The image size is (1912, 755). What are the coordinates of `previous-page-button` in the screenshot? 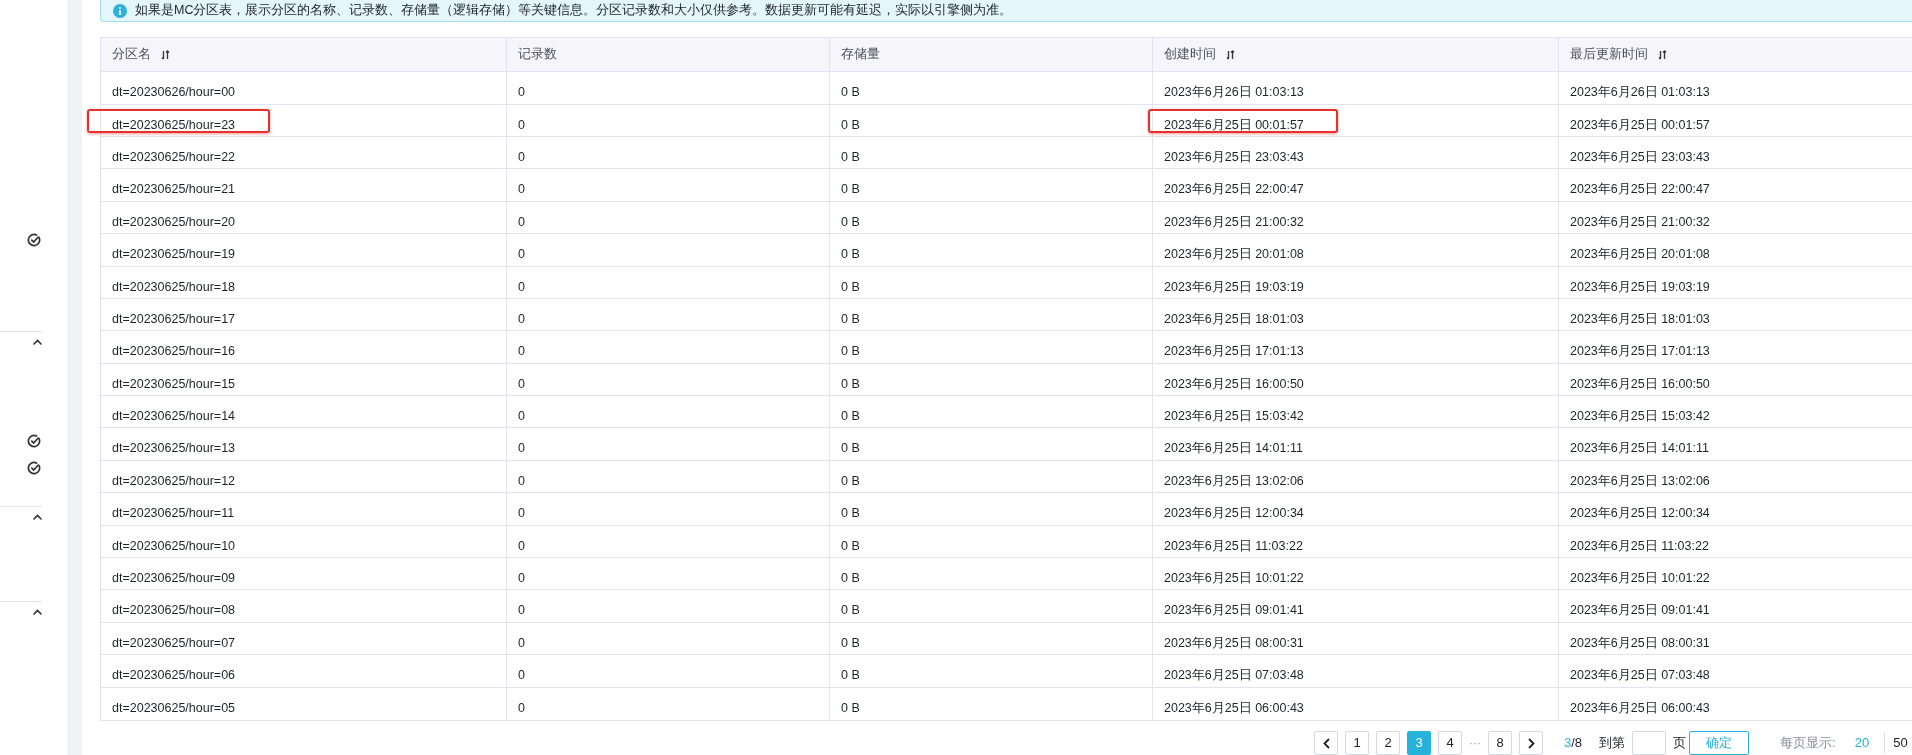 It's located at (1326, 743).